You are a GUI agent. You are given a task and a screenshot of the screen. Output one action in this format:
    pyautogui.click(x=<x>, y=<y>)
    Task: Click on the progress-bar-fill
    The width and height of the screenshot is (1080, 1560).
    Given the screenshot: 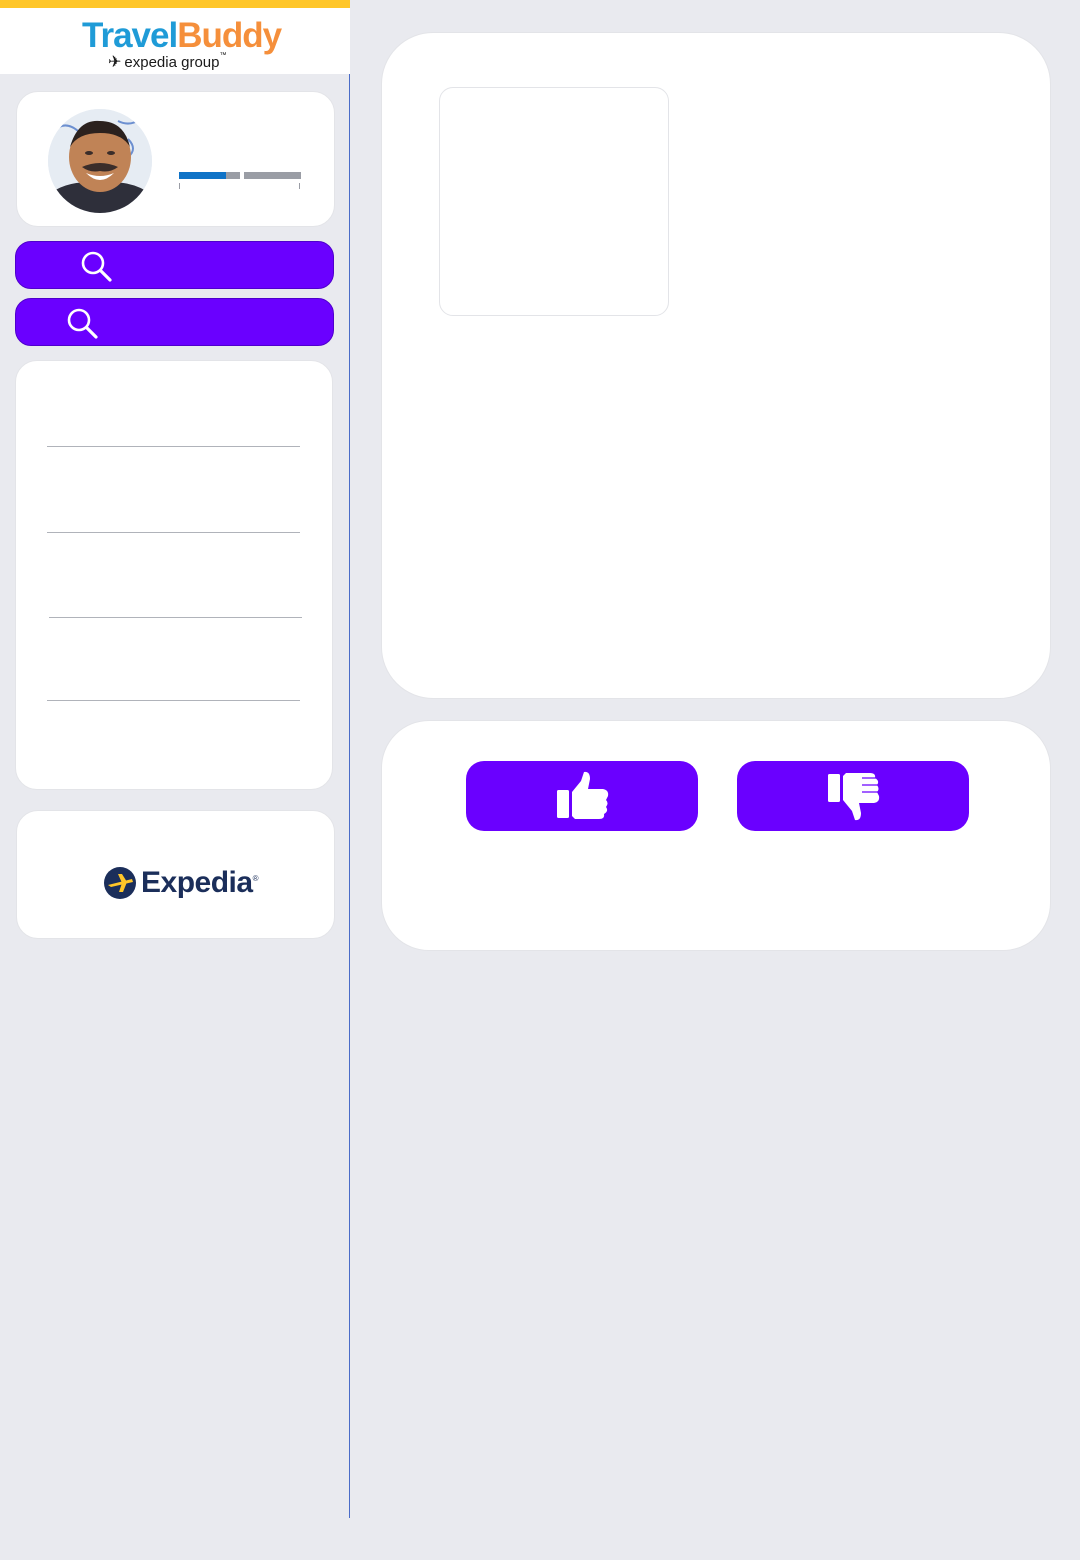 What is the action you would take?
    pyautogui.click(x=202, y=175)
    